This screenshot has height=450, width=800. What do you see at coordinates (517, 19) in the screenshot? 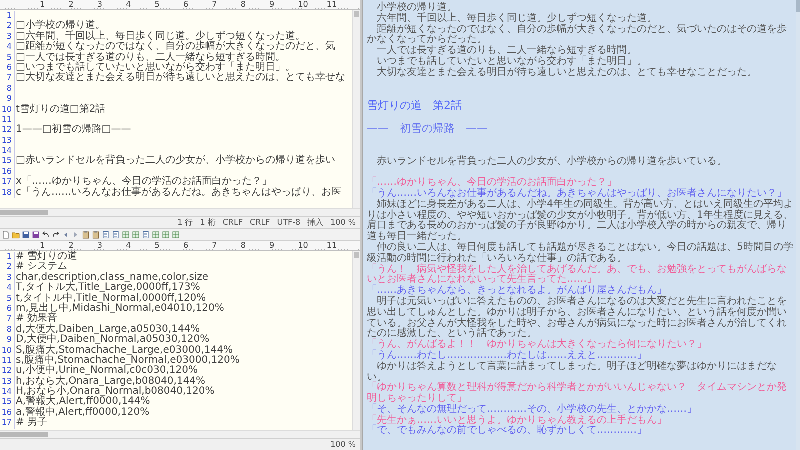
I see `narration-text: 六年間、千回以上、毎日歩く同じ道。少しずつ短くなった道。` at bounding box center [517, 19].